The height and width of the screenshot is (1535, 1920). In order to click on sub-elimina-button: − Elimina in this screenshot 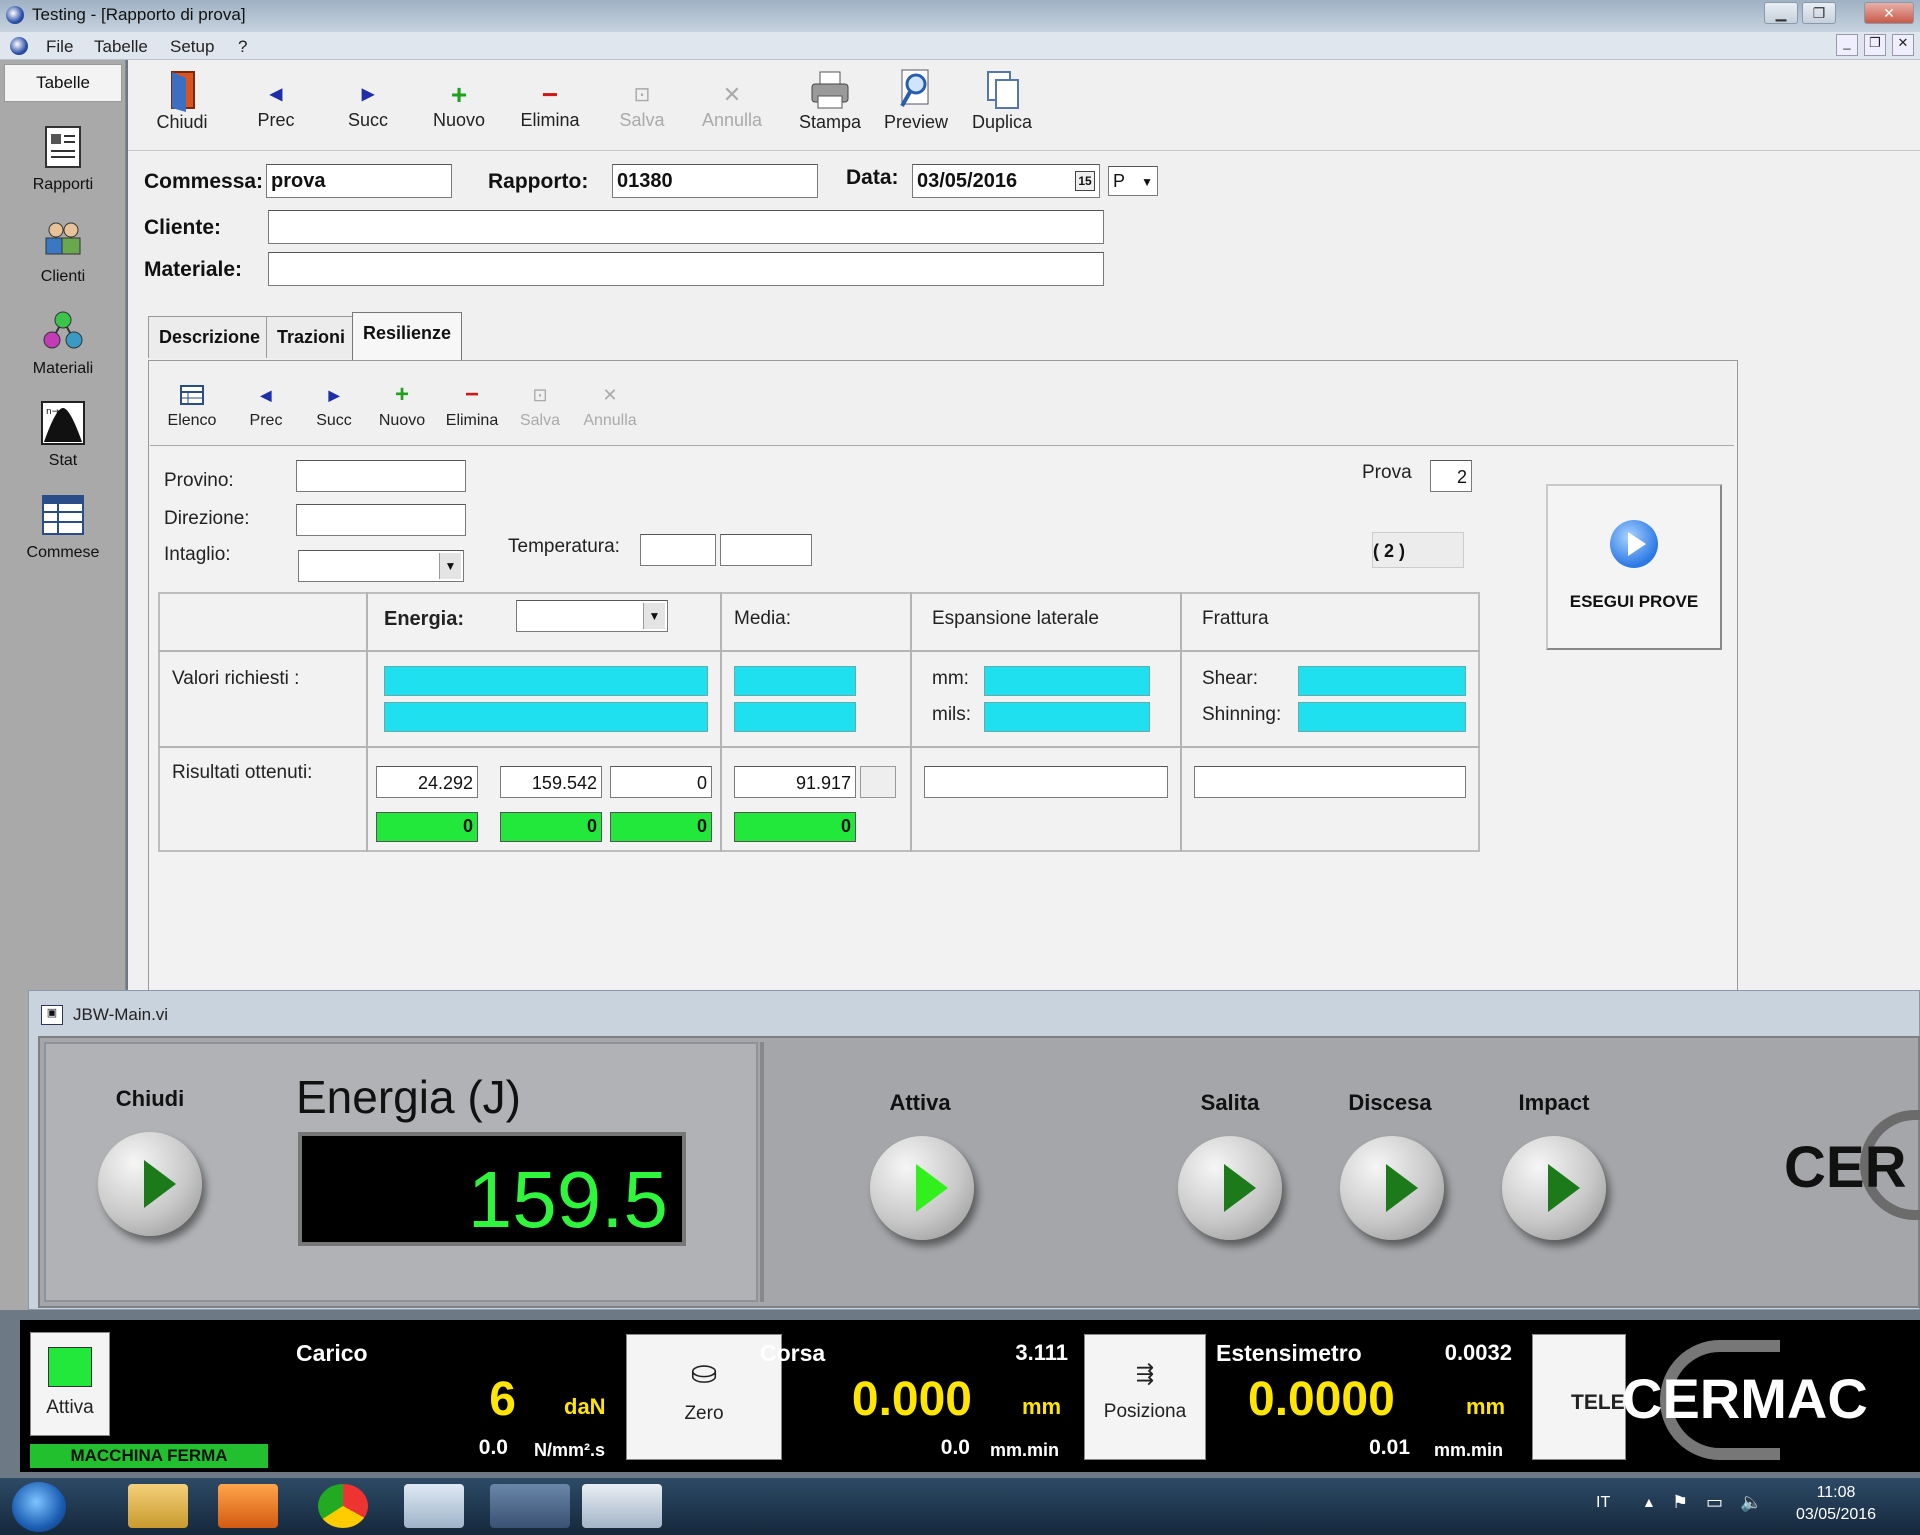, I will do `click(472, 404)`.